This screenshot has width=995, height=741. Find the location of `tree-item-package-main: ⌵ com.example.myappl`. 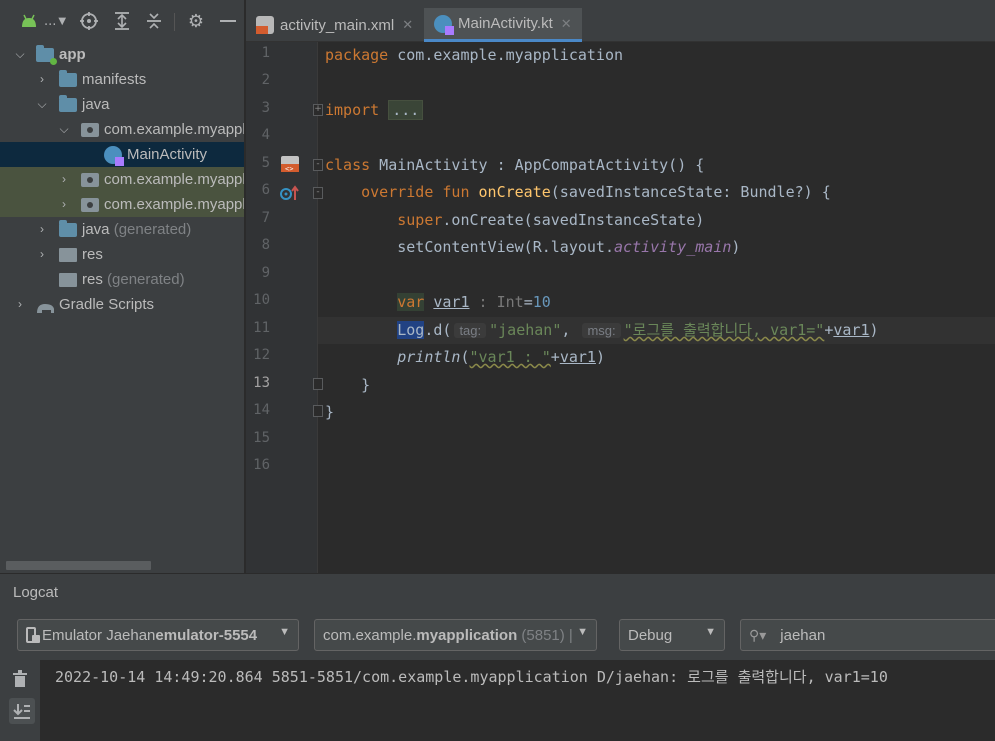

tree-item-package-main: ⌵ com.example.myappl is located at coordinates (122, 129).